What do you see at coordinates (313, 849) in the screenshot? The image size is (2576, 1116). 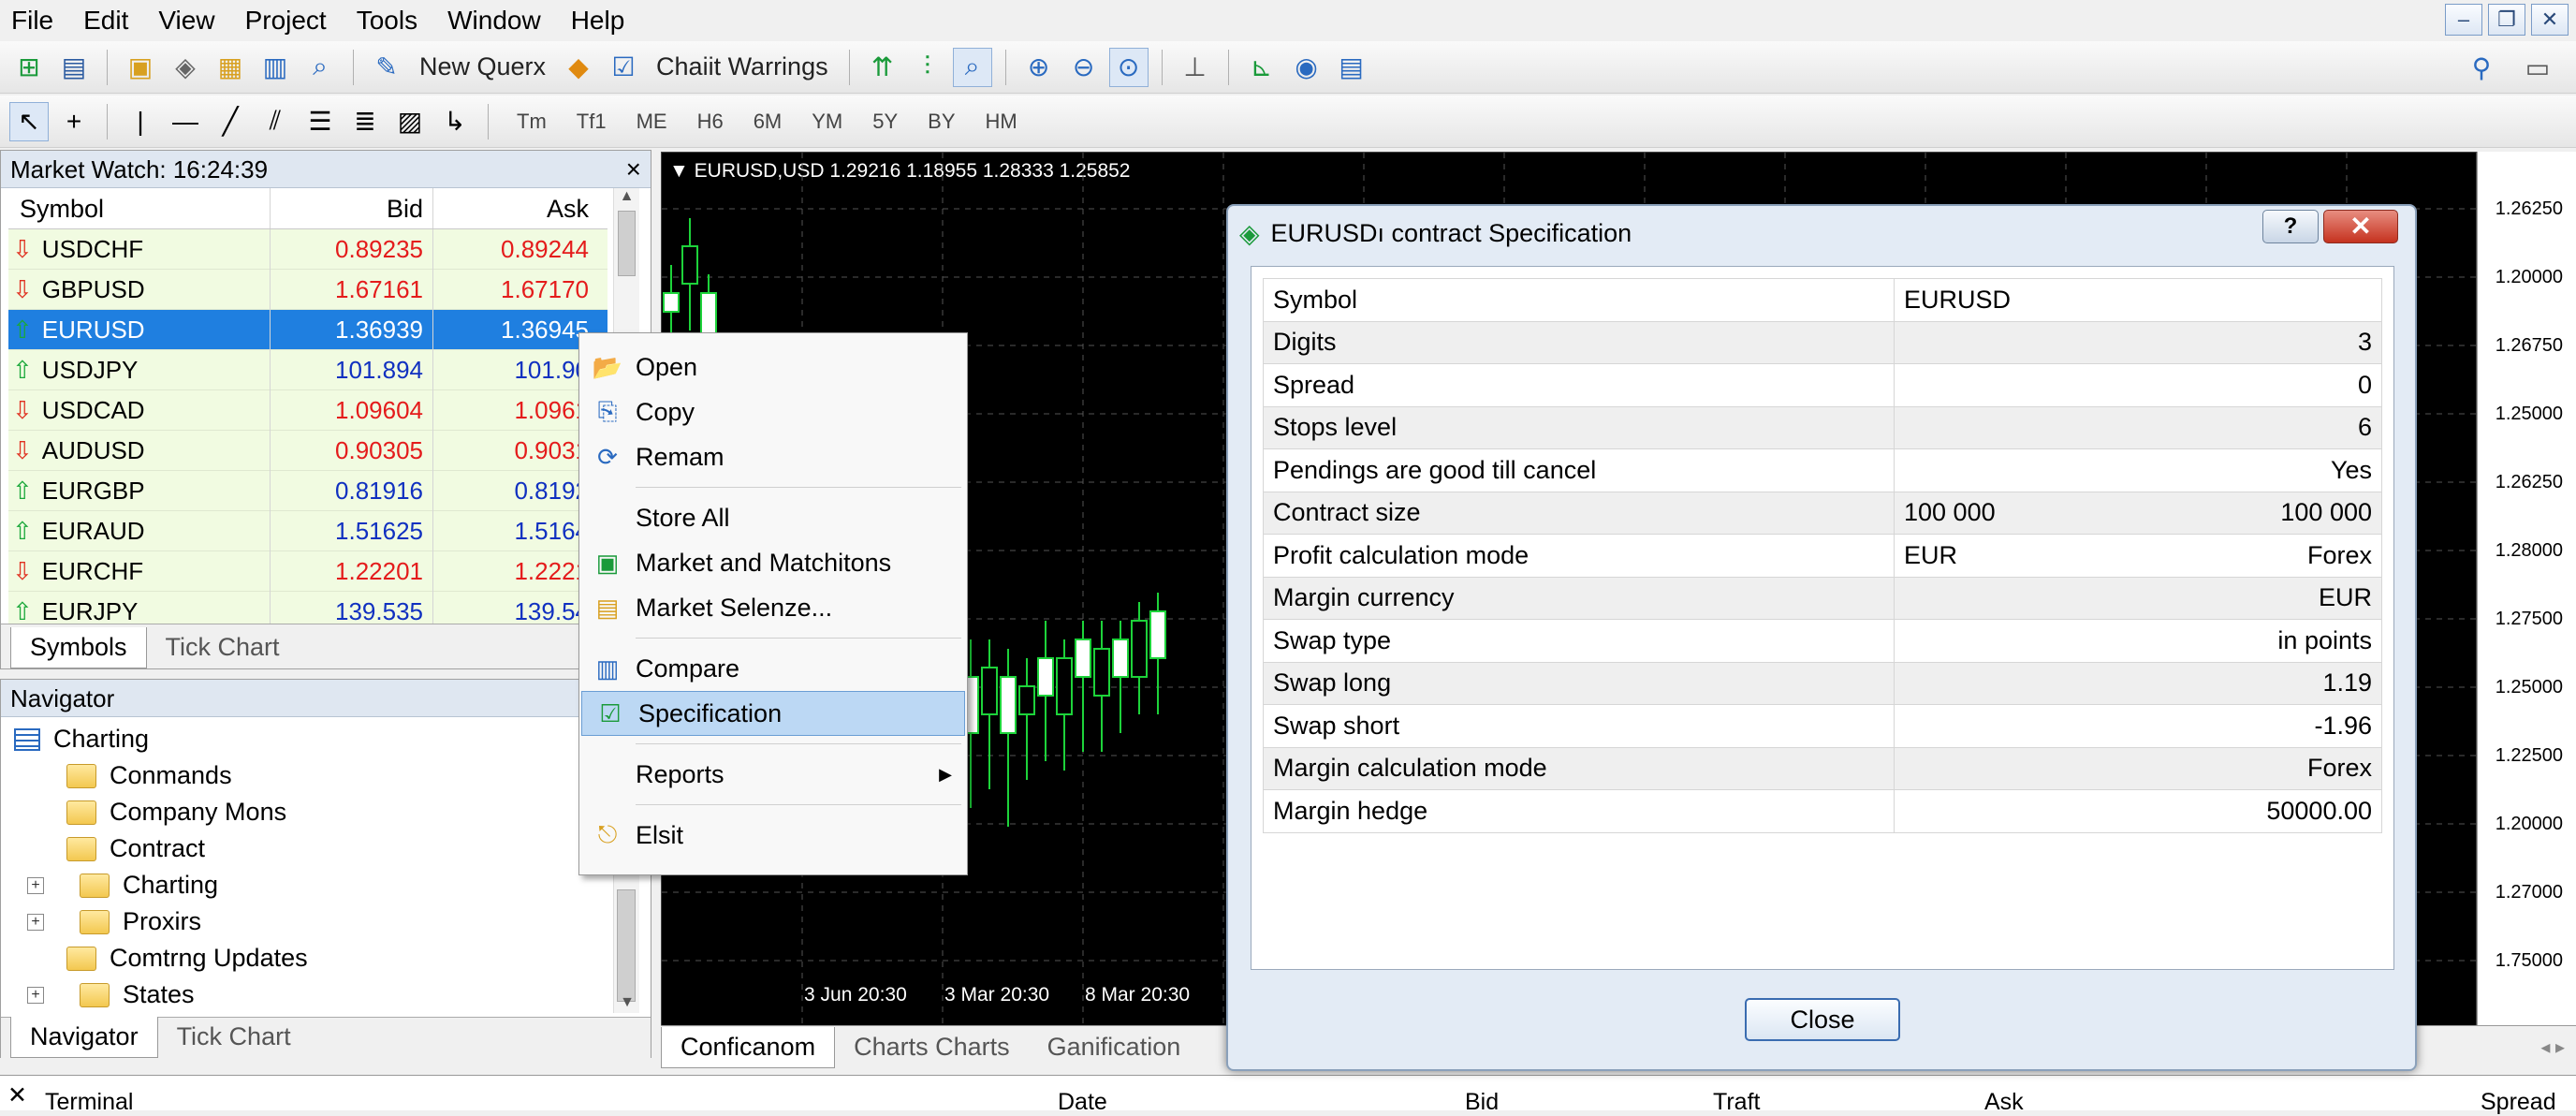 I see `navigator-item: Contract` at bounding box center [313, 849].